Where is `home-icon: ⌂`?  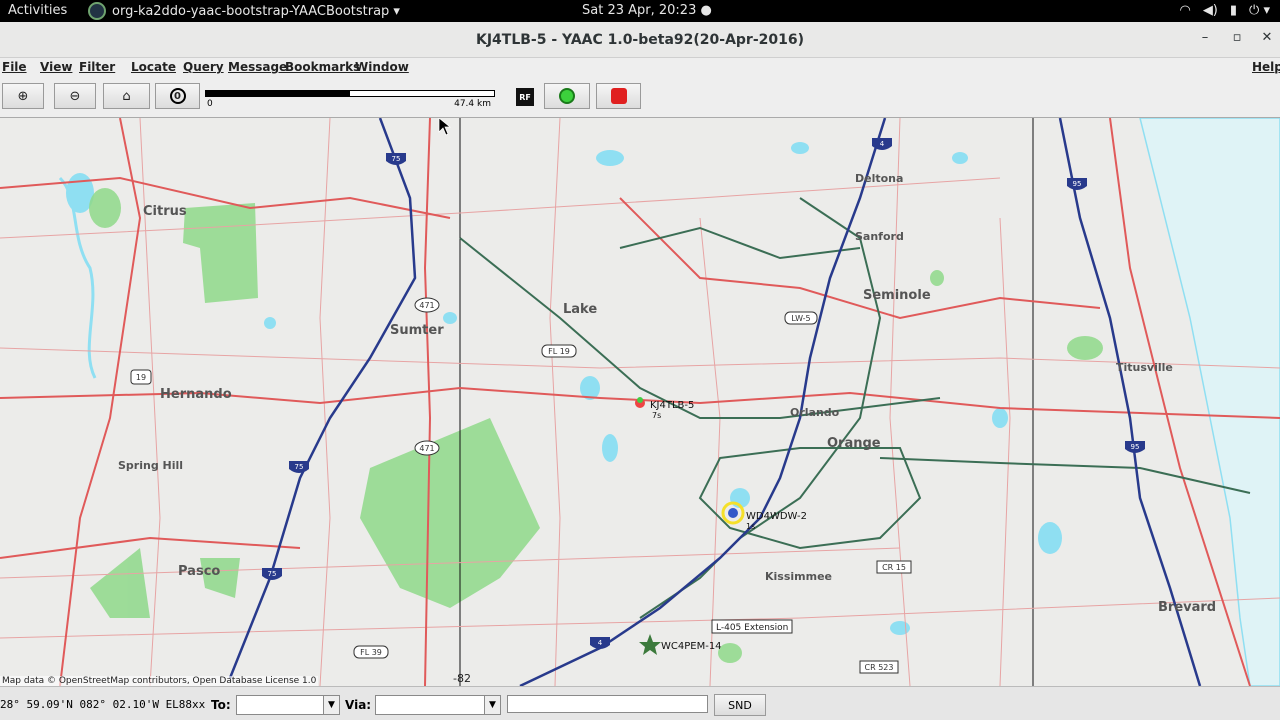
home-icon: ⌂ is located at coordinates (126, 96).